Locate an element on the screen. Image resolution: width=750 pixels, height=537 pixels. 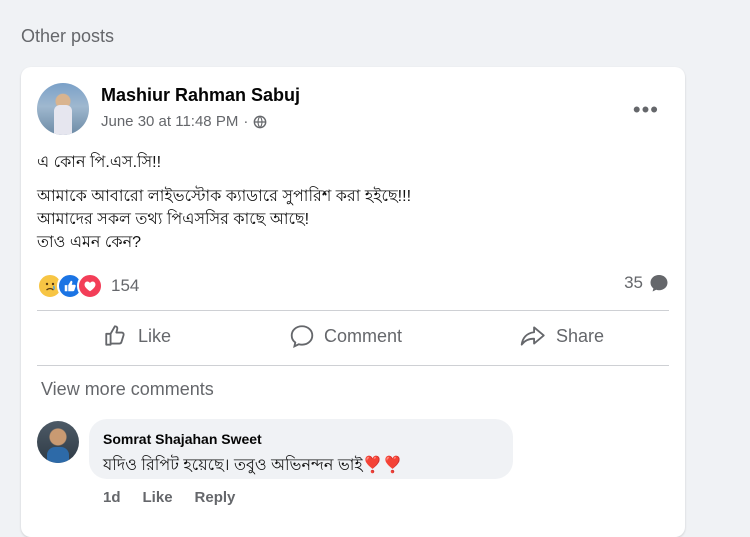
post-timestamp: June 30 at 11:48 PM is located at coordinates (169, 121).